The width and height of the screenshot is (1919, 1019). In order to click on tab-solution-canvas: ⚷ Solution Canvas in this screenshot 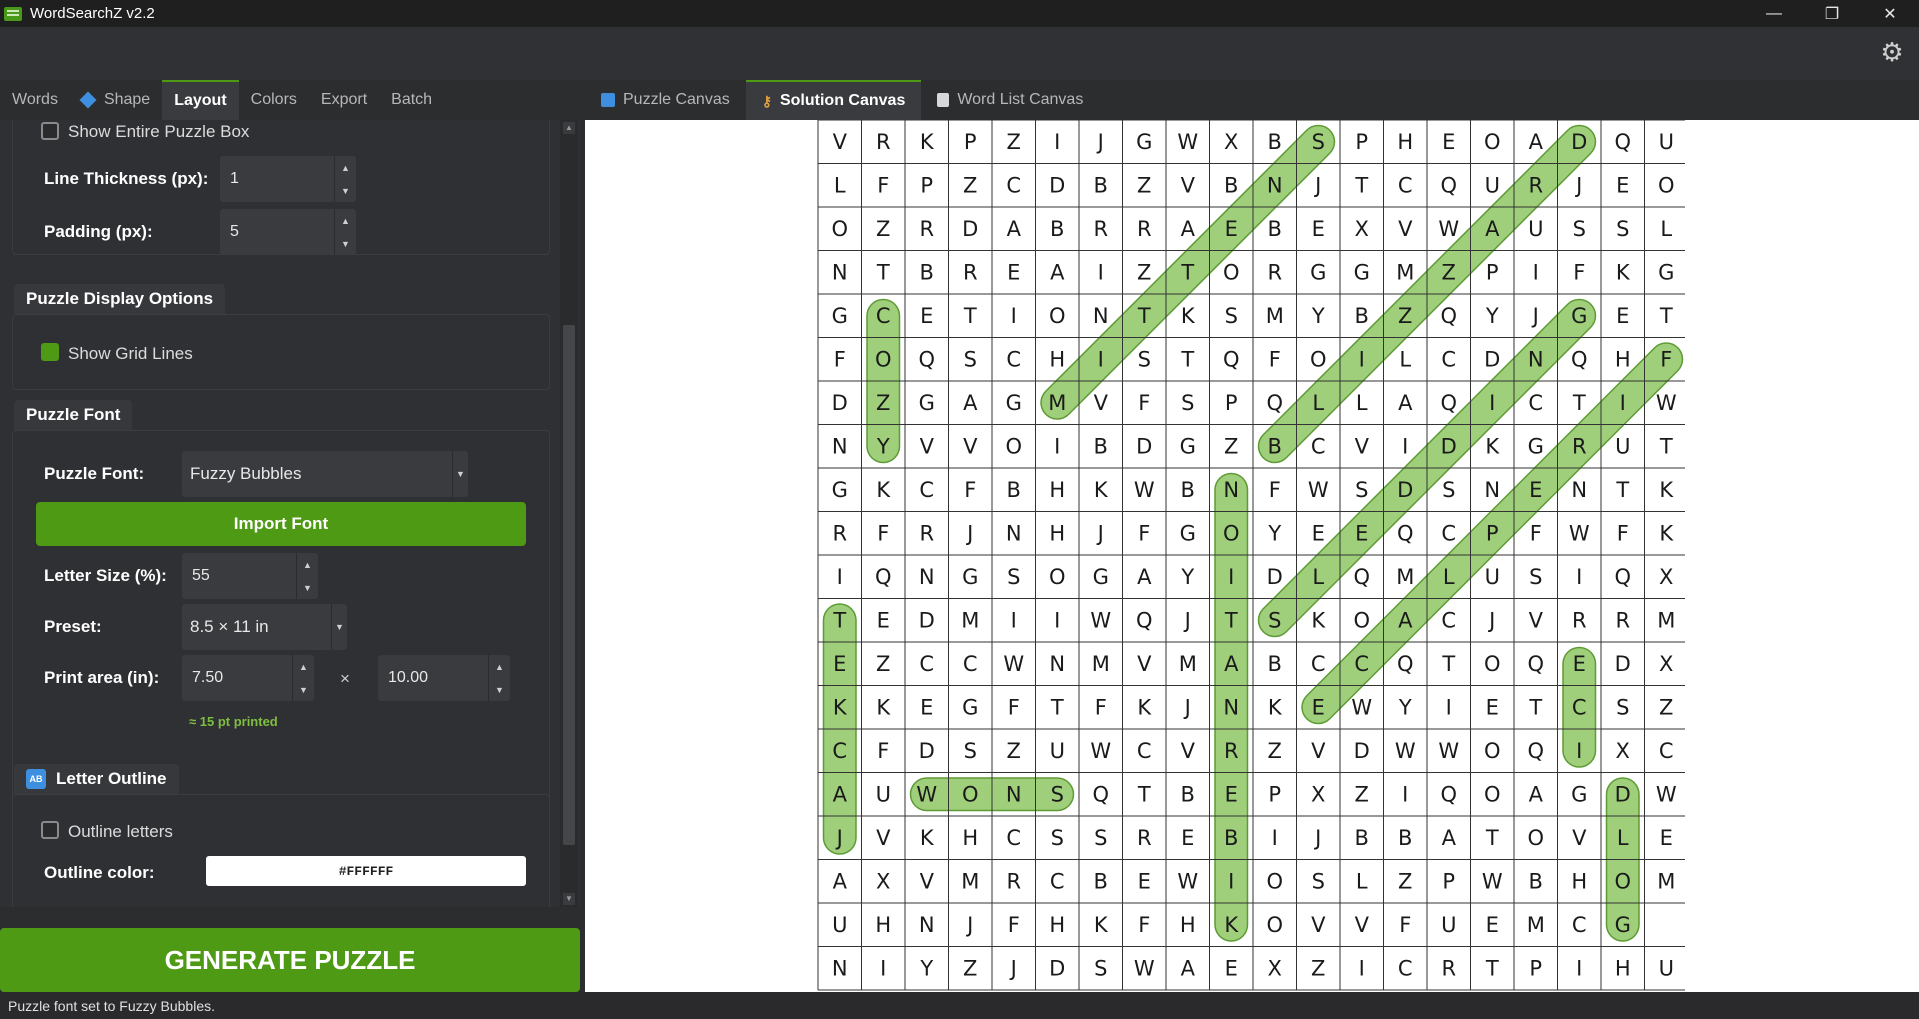, I will do `click(833, 100)`.